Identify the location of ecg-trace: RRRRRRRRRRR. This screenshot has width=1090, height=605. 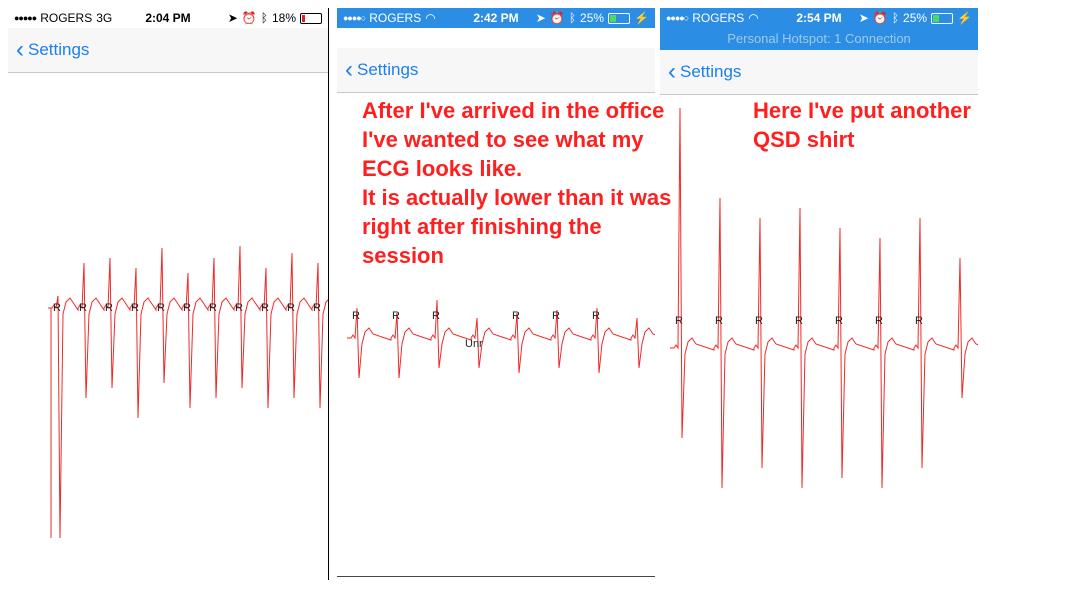
(188, 392).